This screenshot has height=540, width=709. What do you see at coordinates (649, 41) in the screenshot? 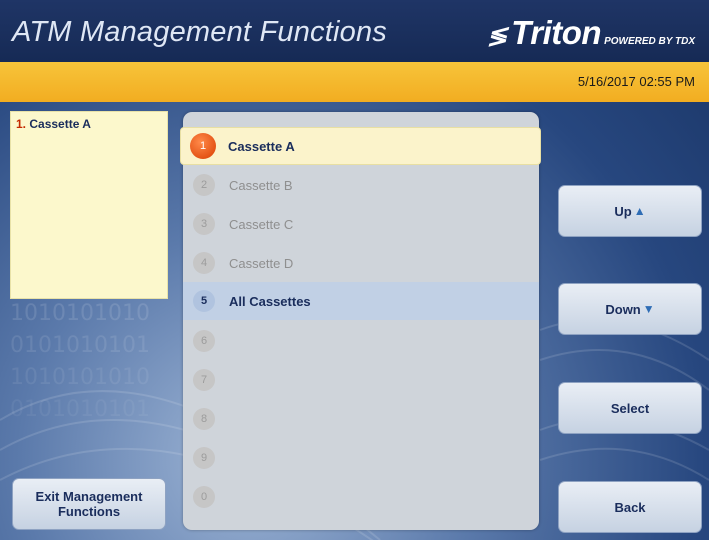
I see `brand-tagline: POWERED BY TDX` at bounding box center [649, 41].